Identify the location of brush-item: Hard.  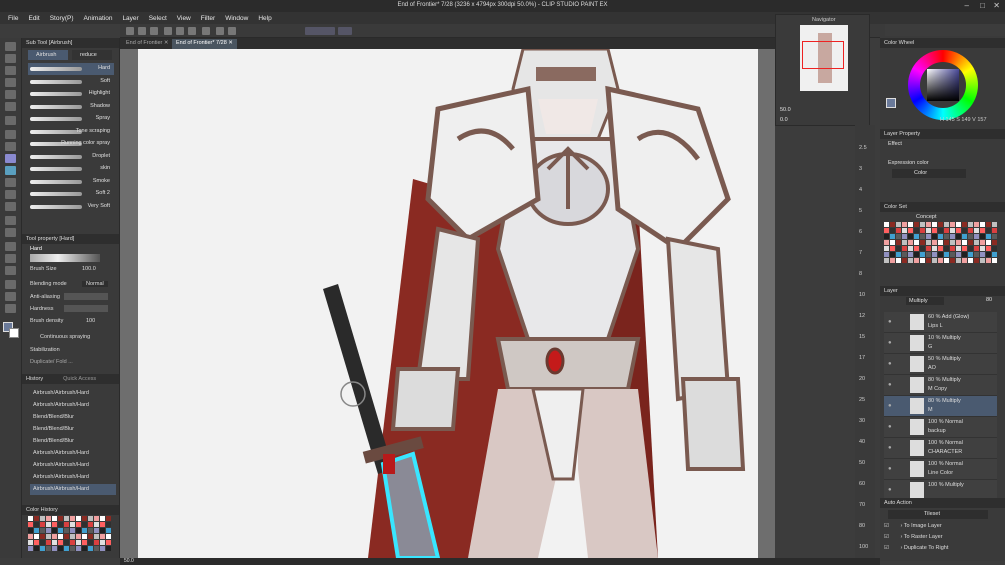
(71, 69).